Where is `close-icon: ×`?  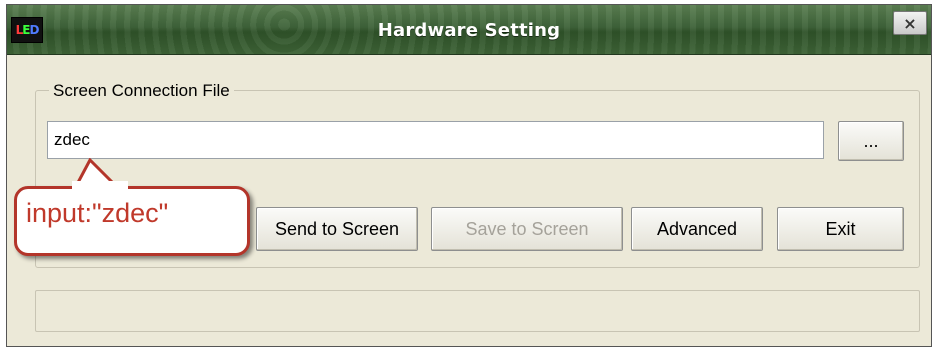 close-icon: × is located at coordinates (910, 23).